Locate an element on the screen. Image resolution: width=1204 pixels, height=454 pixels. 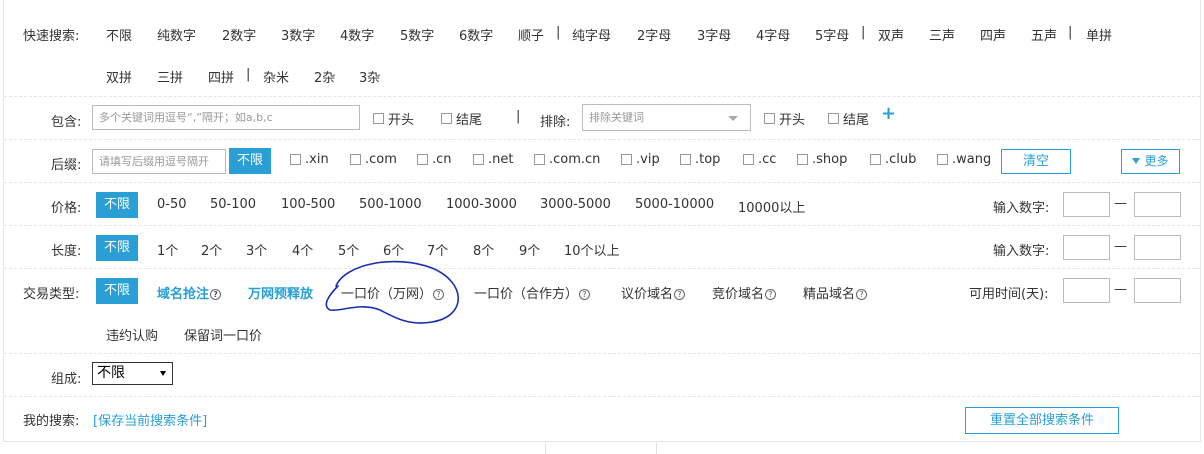
price-opt: 100-500 is located at coordinates (308, 204).